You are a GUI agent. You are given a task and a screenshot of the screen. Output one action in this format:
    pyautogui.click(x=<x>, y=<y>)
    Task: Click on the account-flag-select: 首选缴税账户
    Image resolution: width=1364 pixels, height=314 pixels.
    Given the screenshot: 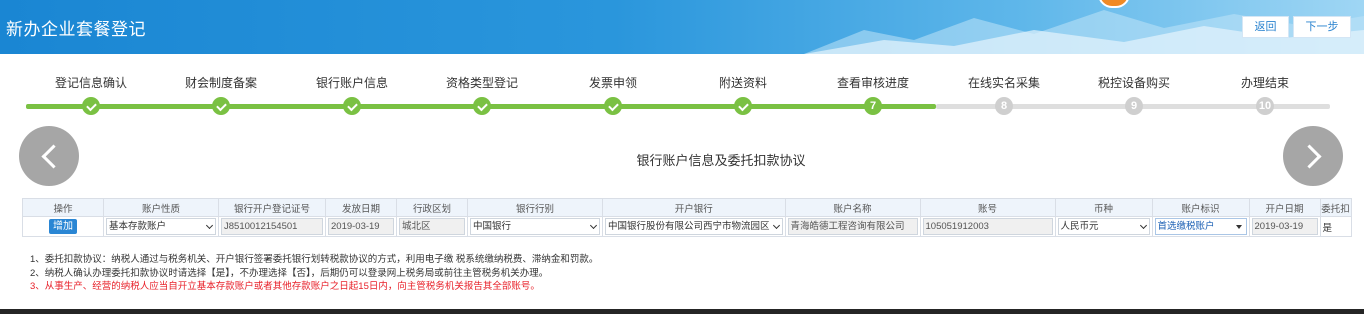 What is the action you would take?
    pyautogui.click(x=1200, y=226)
    